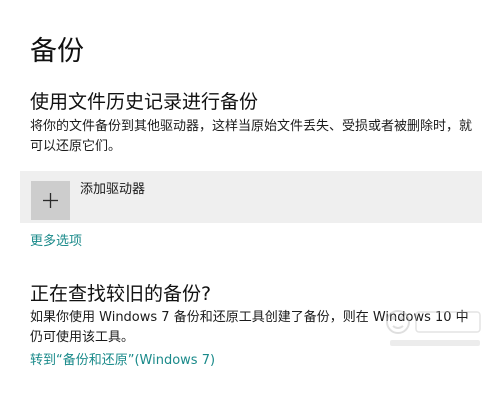  I want to click on plus-icon, so click(50, 200).